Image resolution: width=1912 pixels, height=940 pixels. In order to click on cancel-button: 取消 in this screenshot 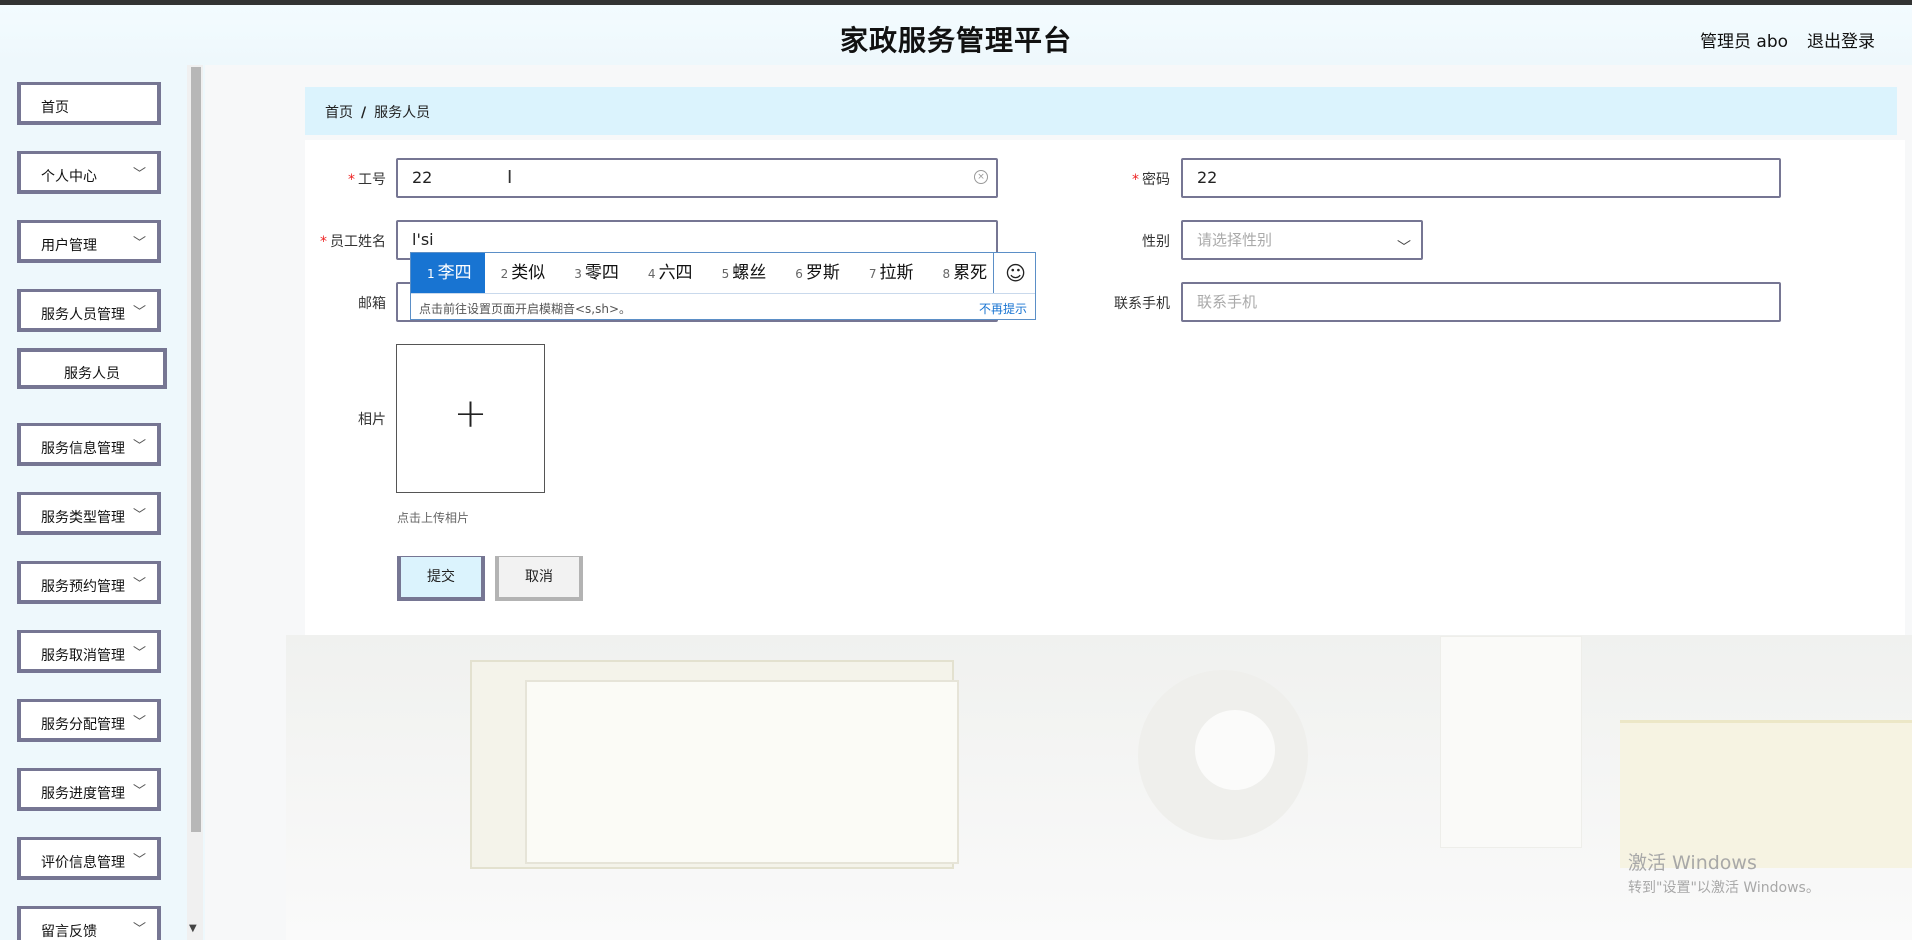, I will do `click(539, 578)`.